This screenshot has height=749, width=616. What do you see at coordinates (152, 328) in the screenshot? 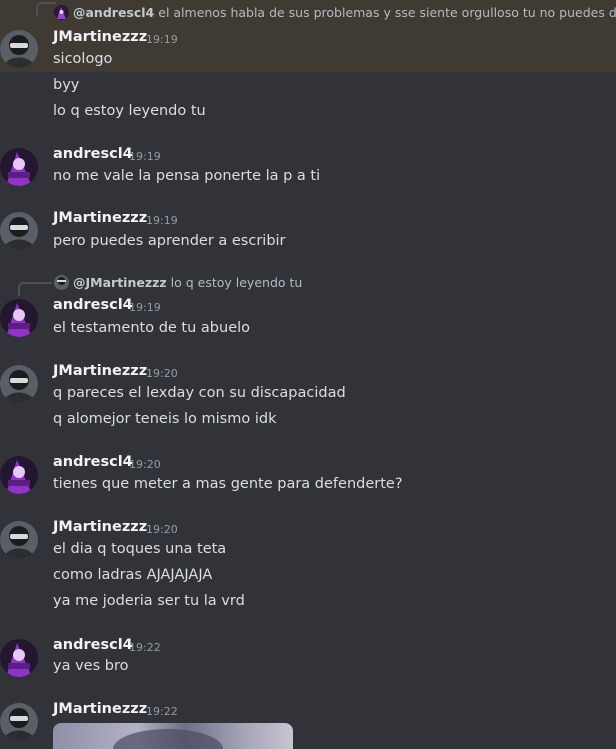
I see `message-line: el testamento de tu abuelo` at bounding box center [152, 328].